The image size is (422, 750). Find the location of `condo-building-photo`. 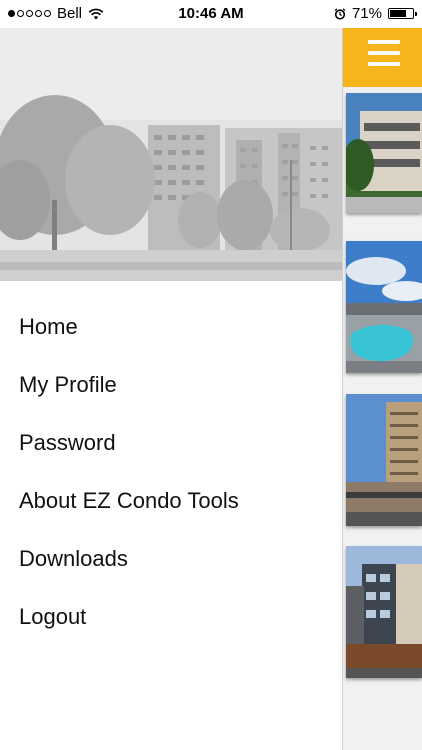

condo-building-photo is located at coordinates (384, 153).